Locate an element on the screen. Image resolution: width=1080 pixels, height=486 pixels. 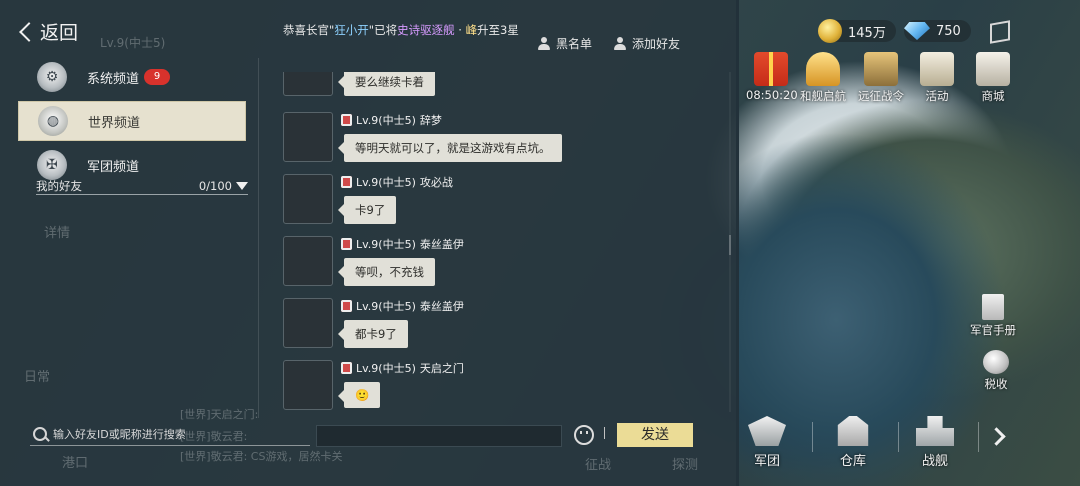
message-bubble: 🙂 is located at coordinates (359, 395).